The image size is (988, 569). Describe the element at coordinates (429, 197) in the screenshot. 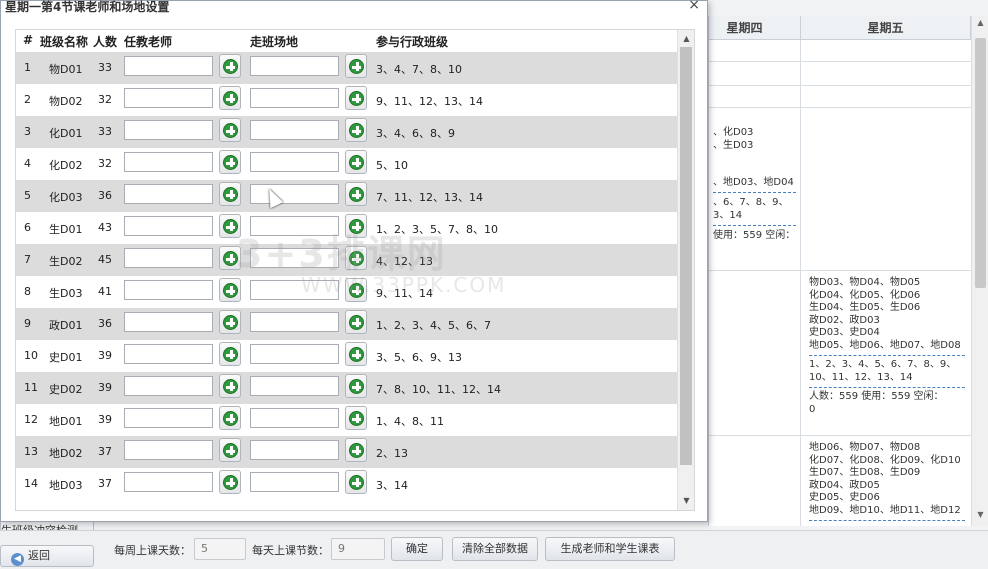

I see `admin-classes: 7、11、12、13、14` at that location.